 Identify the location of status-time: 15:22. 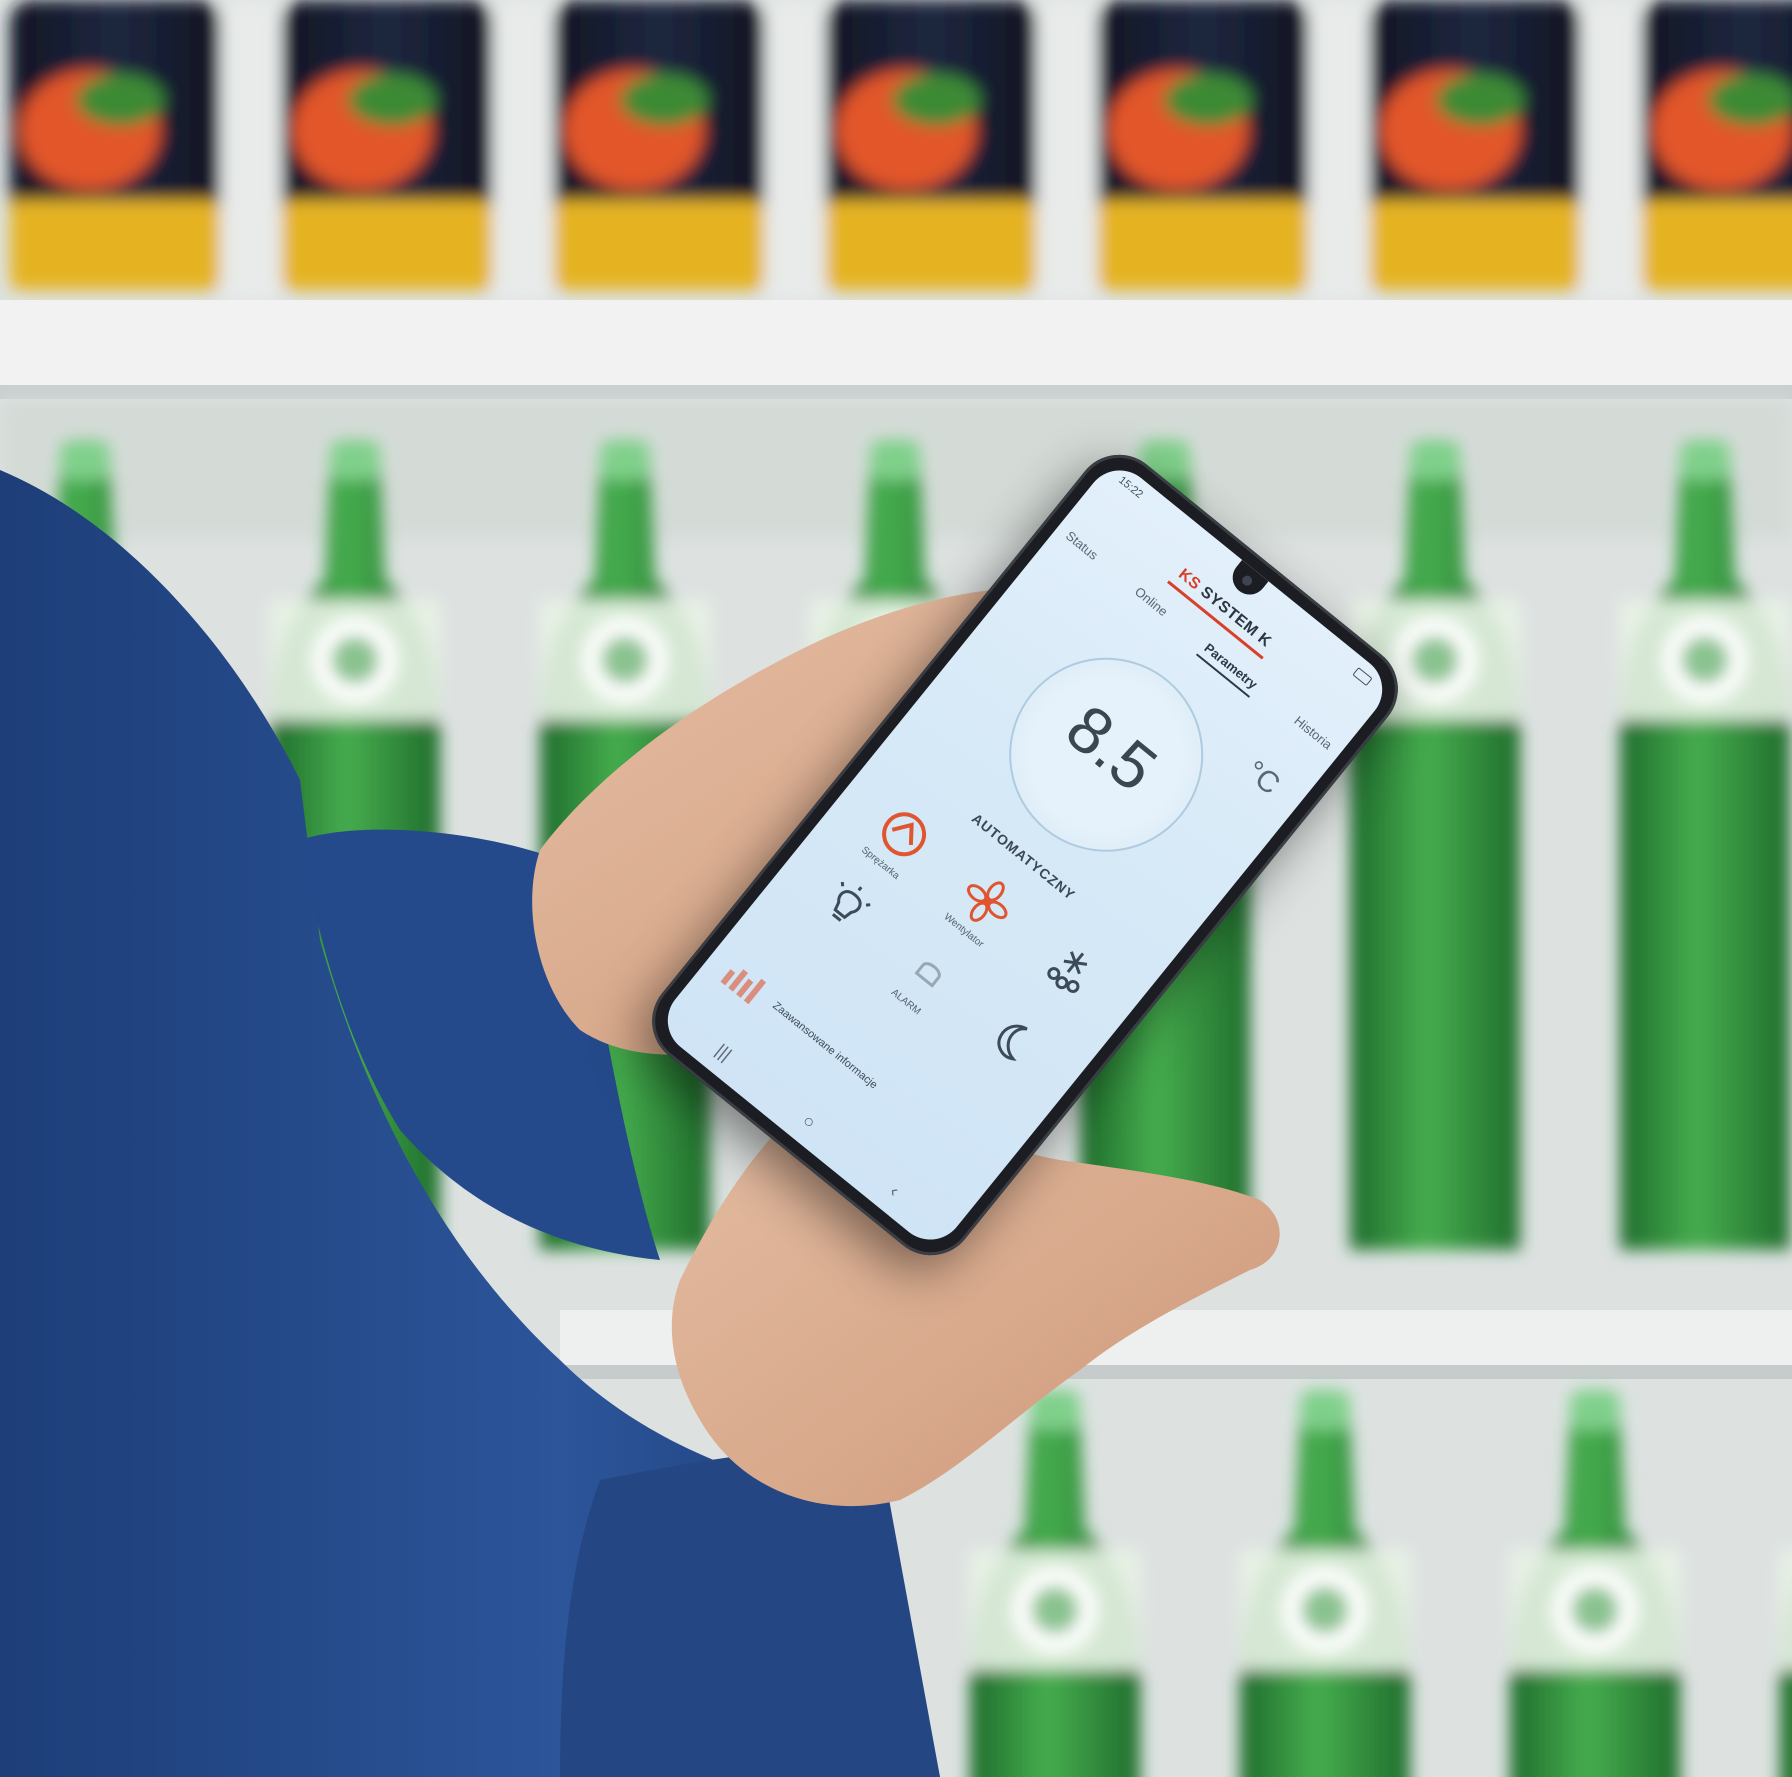
(1131, 487).